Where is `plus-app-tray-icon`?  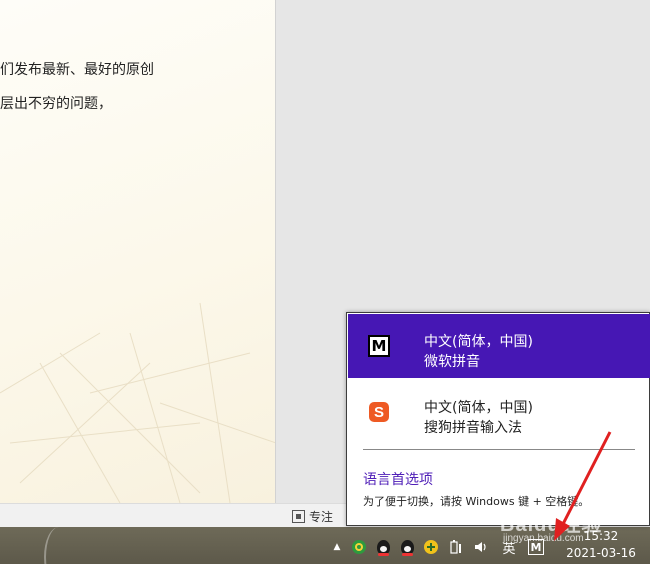 plus-app-tray-icon is located at coordinates (431, 547).